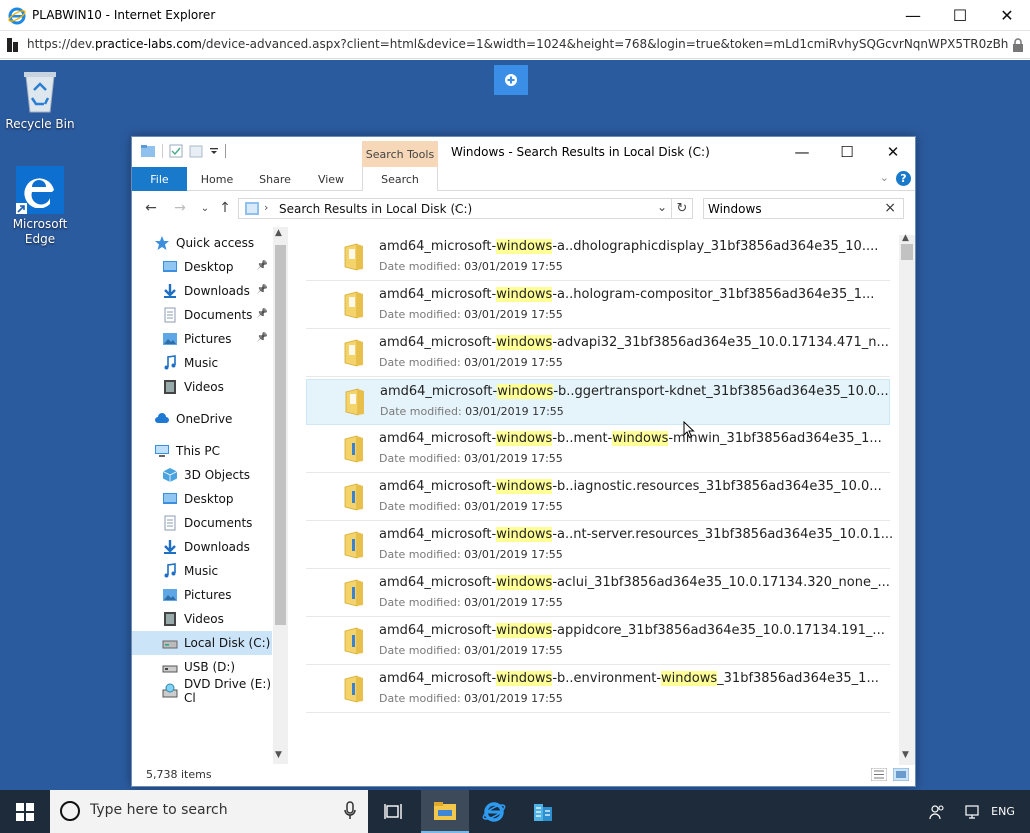  I want to click on breadcrumb-chevron-icon: ›, so click(456, 207).